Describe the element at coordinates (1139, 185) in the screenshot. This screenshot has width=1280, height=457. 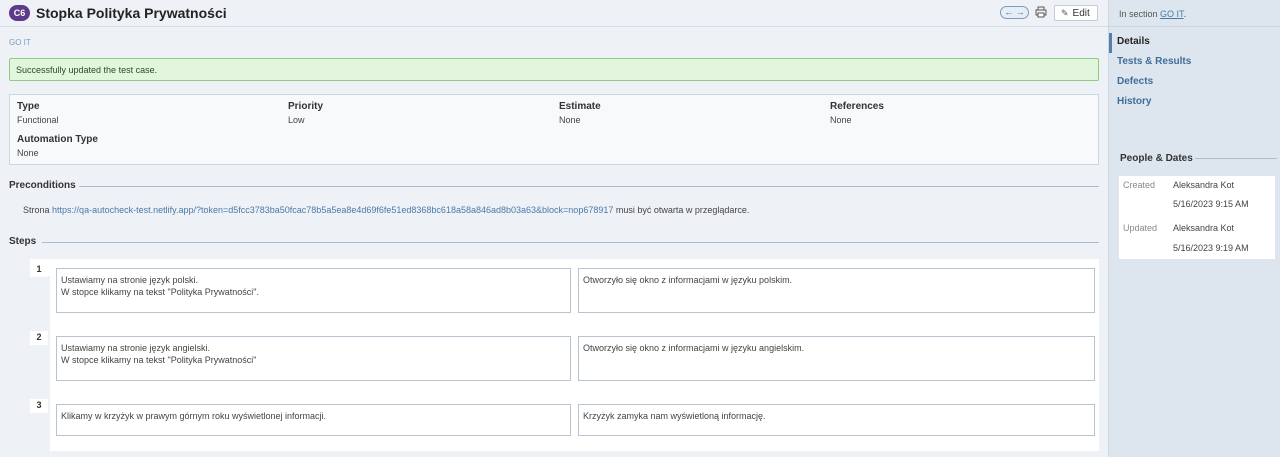
I see `created-label: Created` at that location.